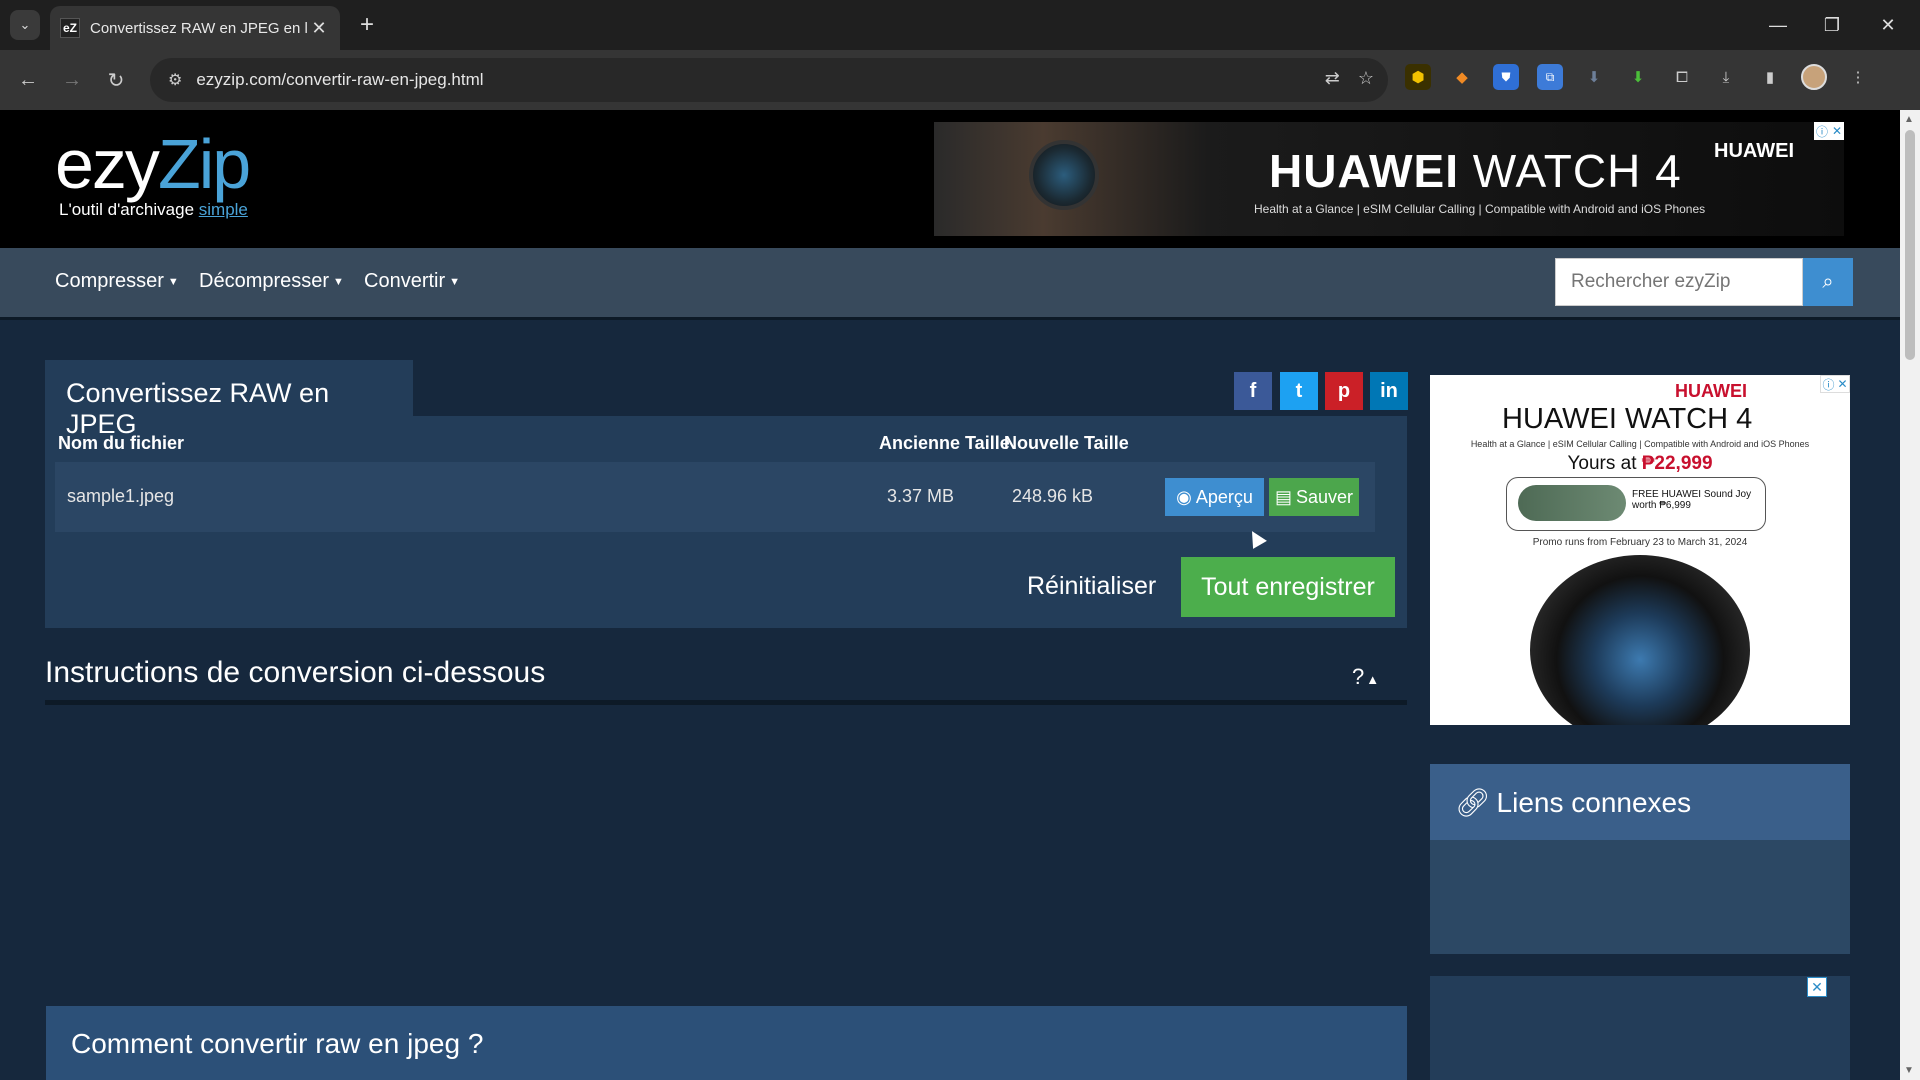 The height and width of the screenshot is (1080, 1920). I want to click on main-navigation: Compresser▼ Décompresser▼ Convertir▼ ⌕, so click(950, 284).